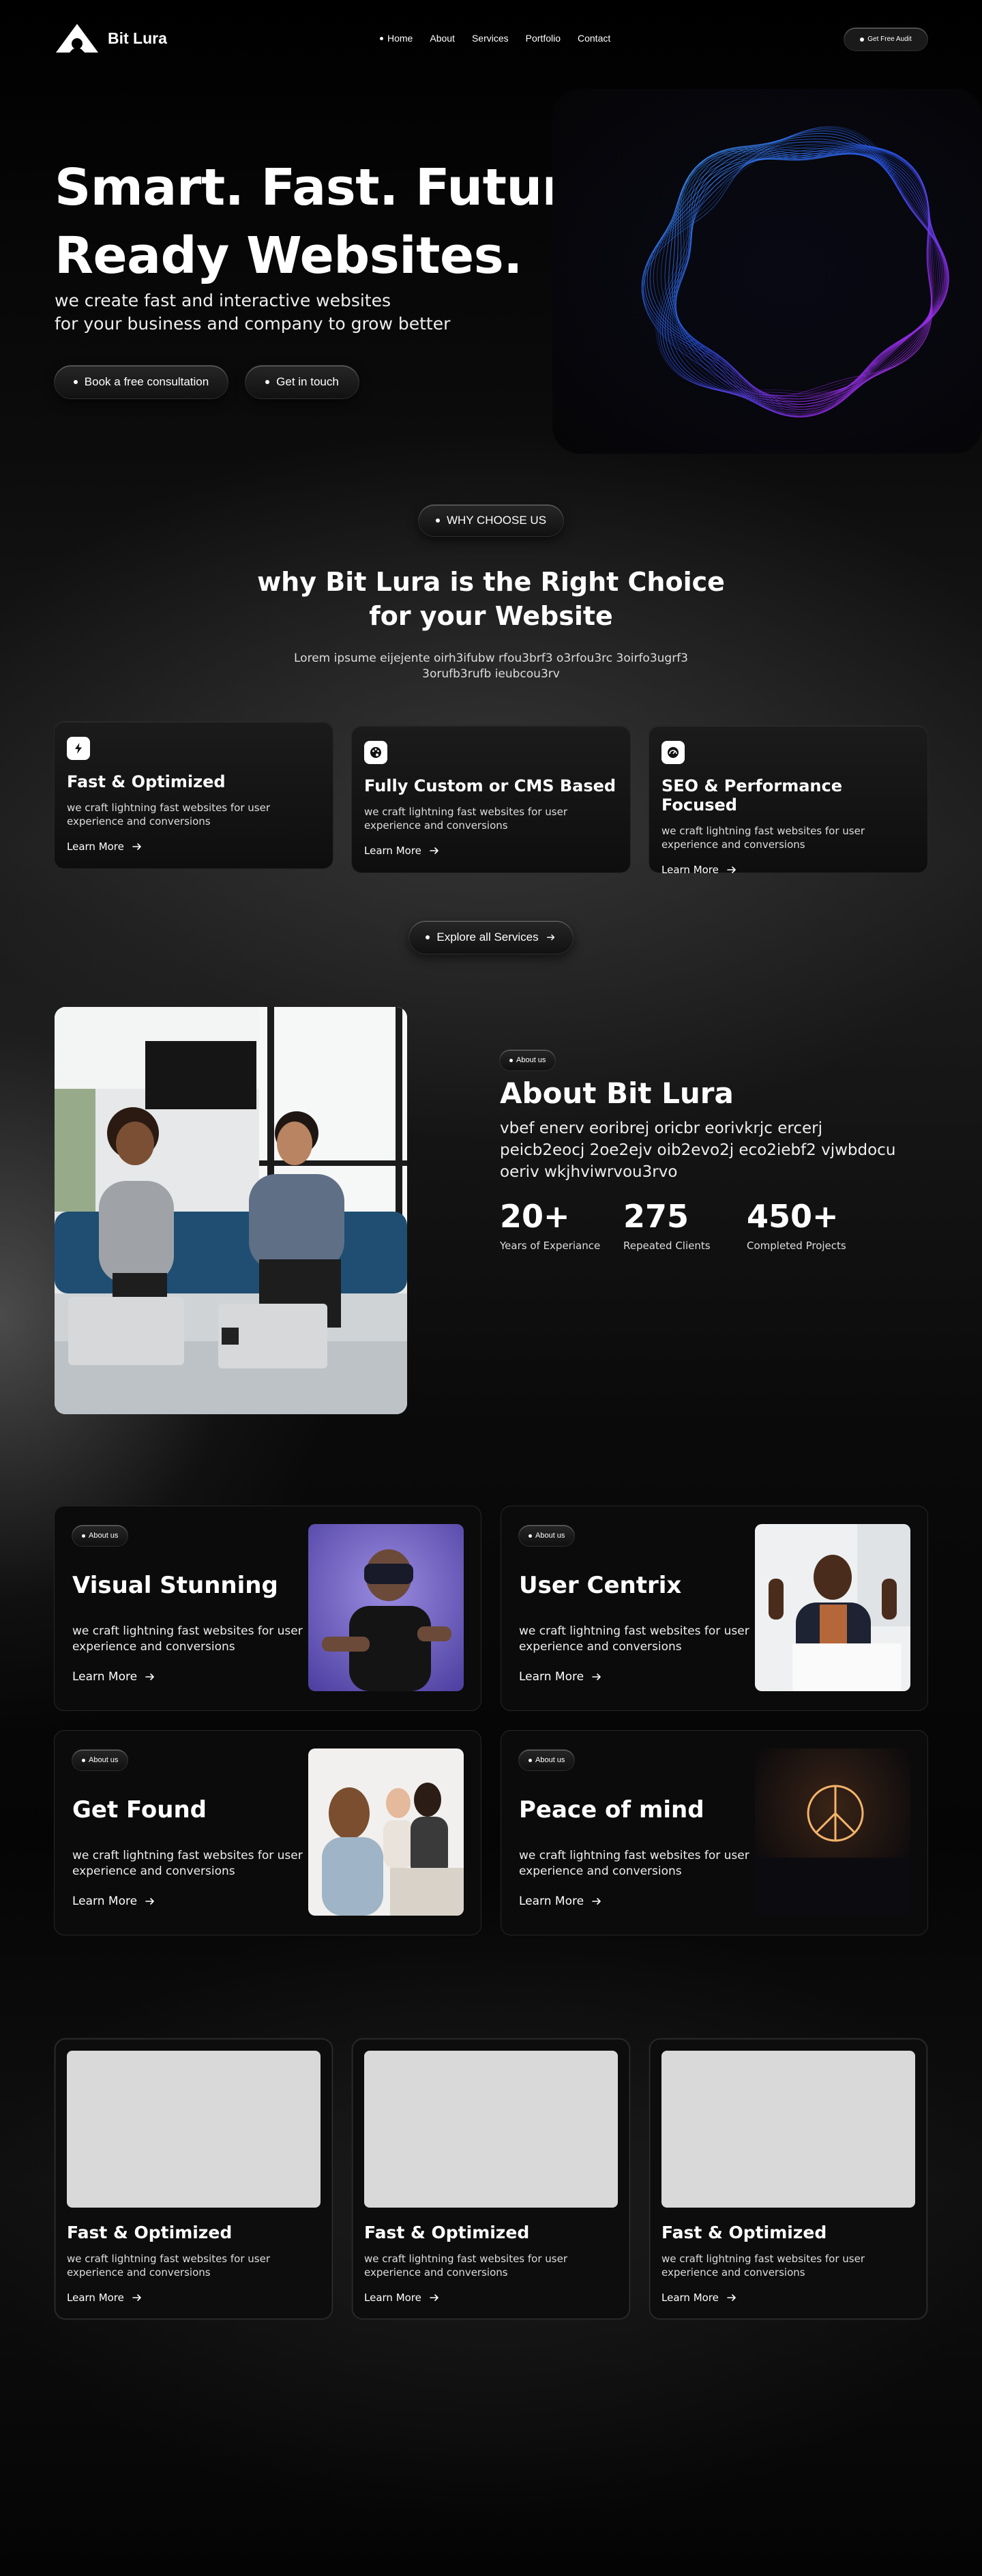  What do you see at coordinates (139, 1810) in the screenshot?
I see `tile-title: Get Found` at bounding box center [139, 1810].